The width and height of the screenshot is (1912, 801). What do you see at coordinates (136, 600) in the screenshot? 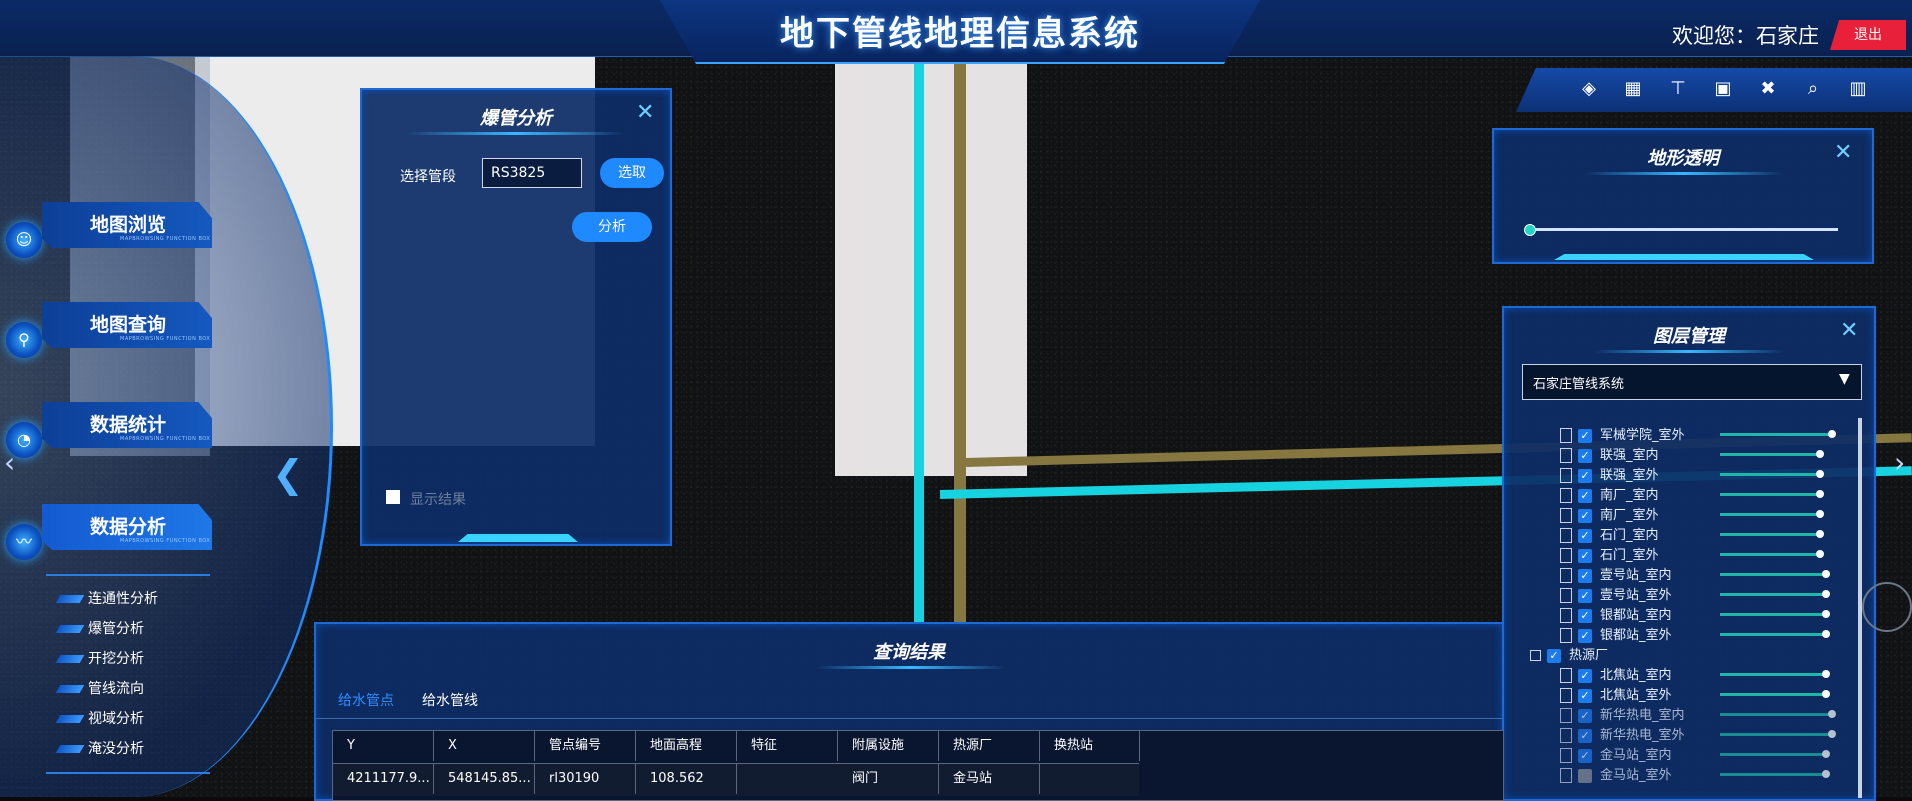
I see `sub-connectivity: 连通性分析` at bounding box center [136, 600].